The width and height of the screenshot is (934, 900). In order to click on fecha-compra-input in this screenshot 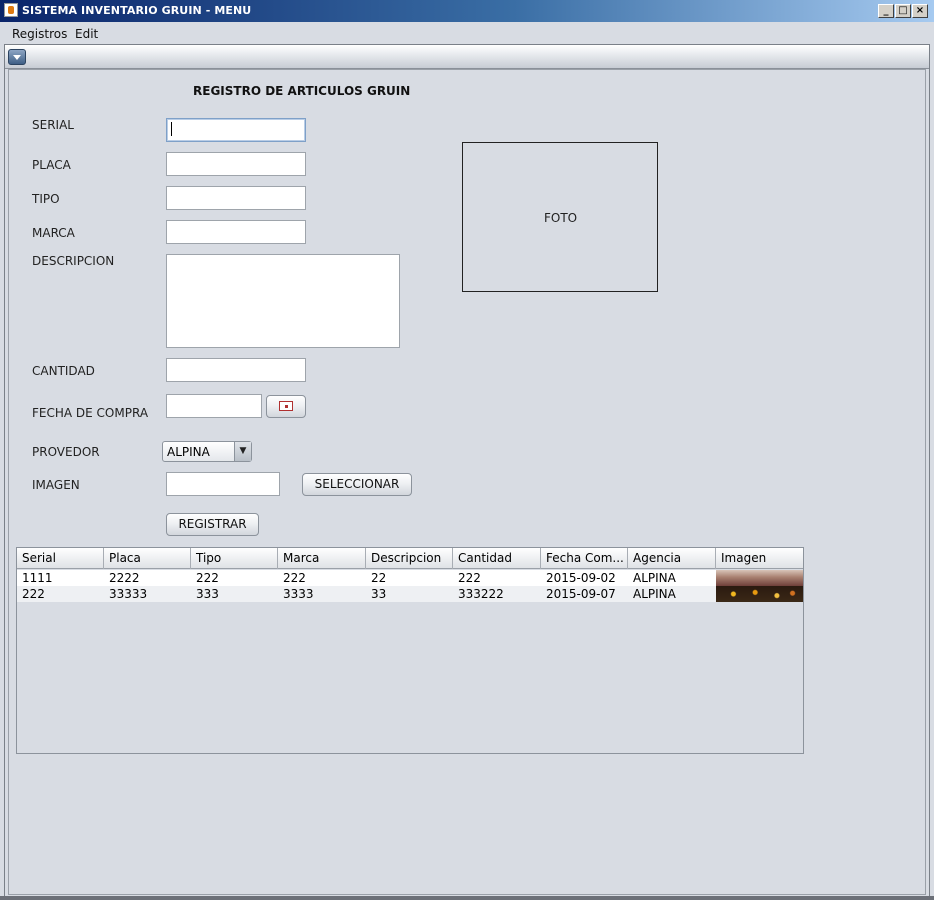, I will do `click(214, 406)`.